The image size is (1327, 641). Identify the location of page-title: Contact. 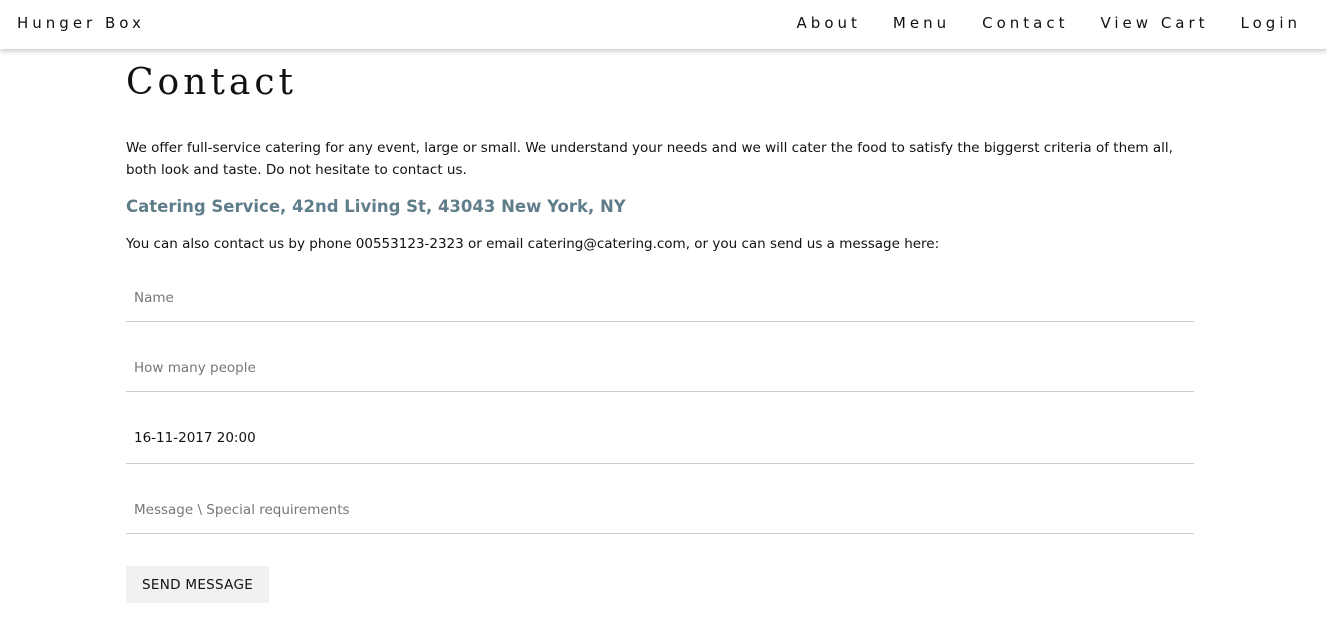
(211, 82).